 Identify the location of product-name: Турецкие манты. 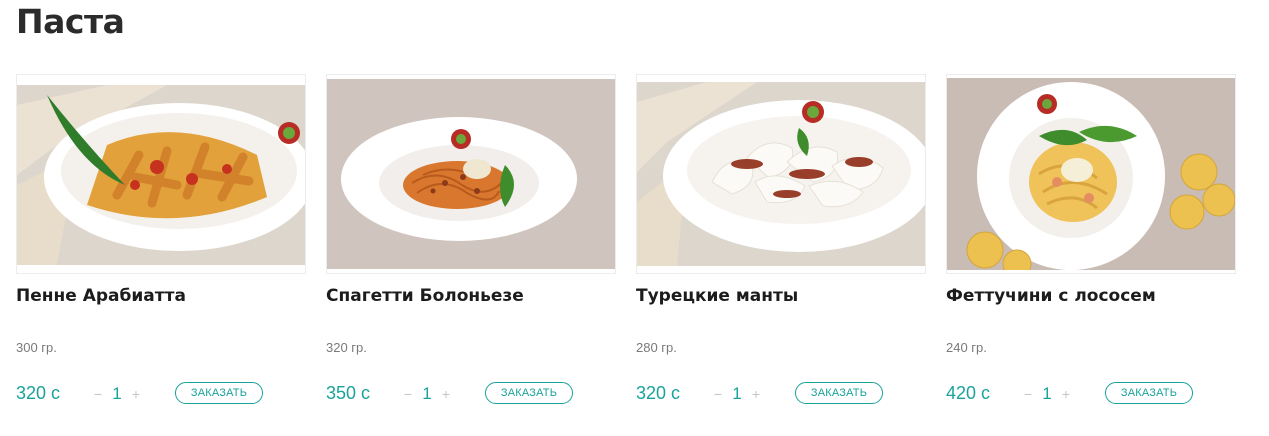
(717, 296).